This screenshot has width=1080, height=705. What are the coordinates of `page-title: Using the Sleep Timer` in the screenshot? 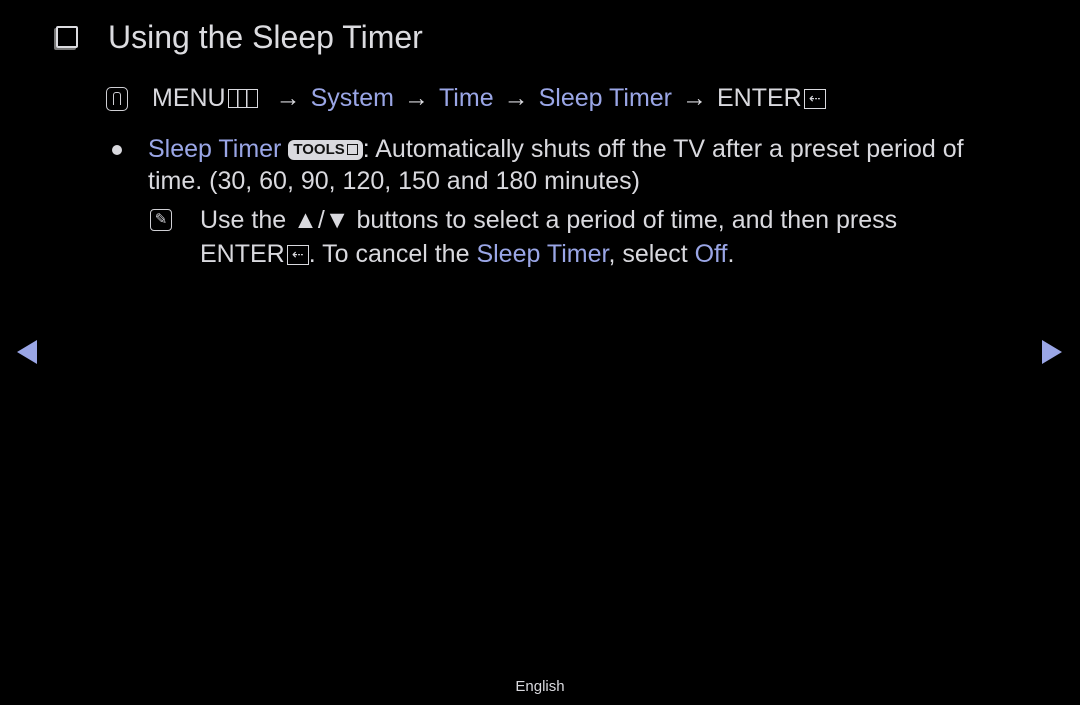 It's located at (265, 36).